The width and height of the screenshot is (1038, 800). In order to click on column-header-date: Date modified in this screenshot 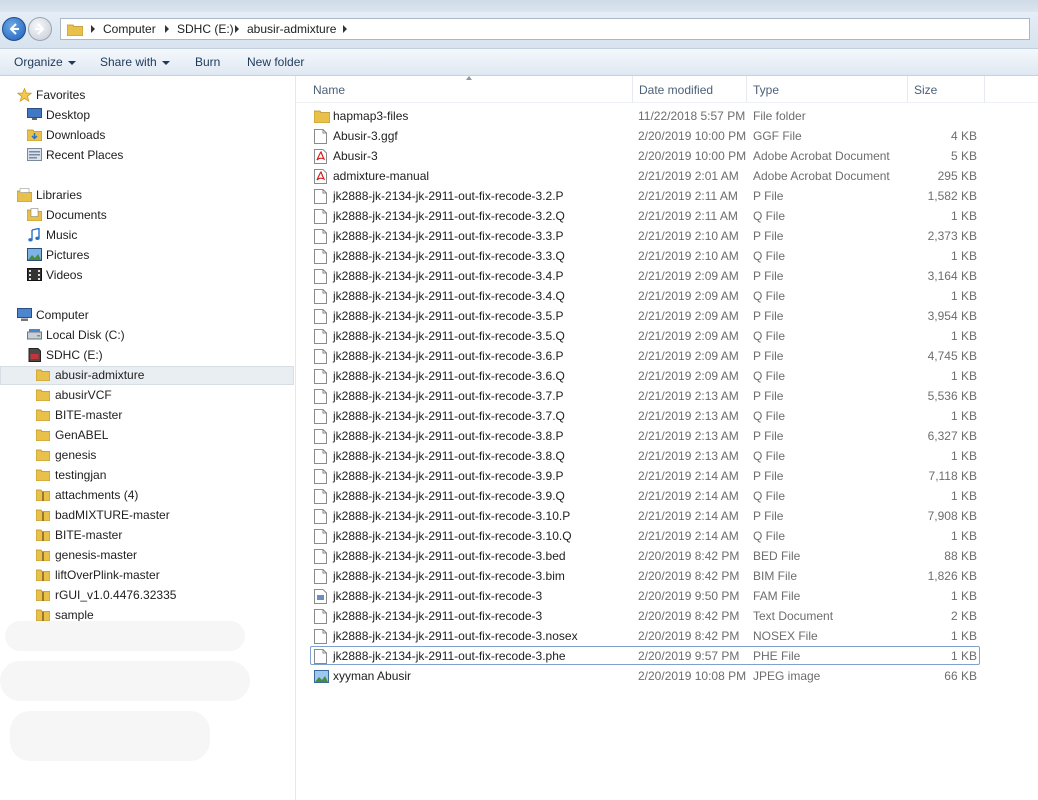, I will do `click(676, 90)`.